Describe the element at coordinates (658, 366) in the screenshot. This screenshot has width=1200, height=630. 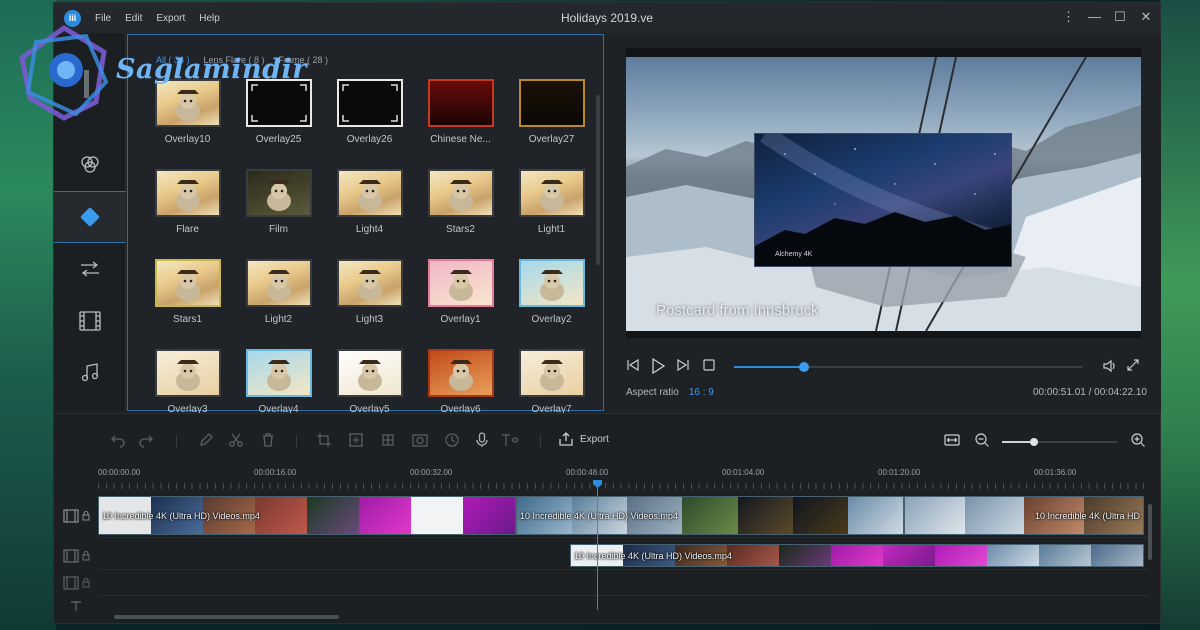
I see `play-icon` at that location.